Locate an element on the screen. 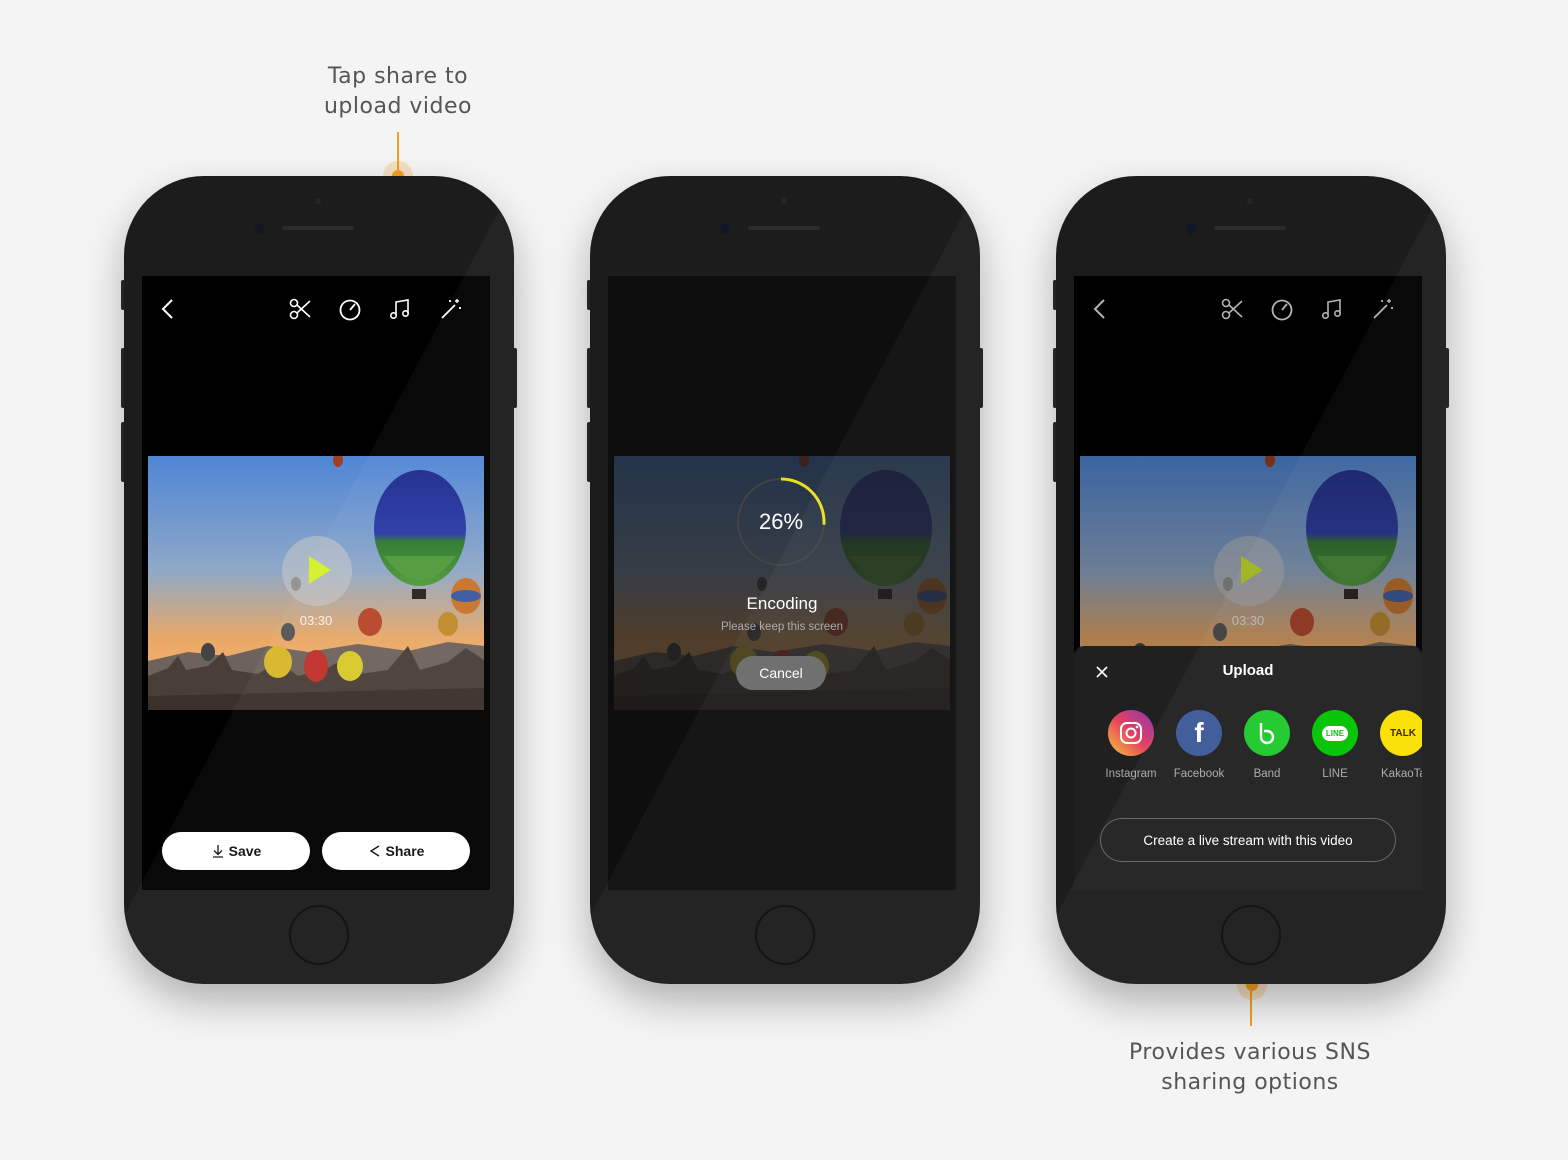 This screenshot has width=1568, height=1160. sns-label: Facebook is located at coordinates (1199, 774).